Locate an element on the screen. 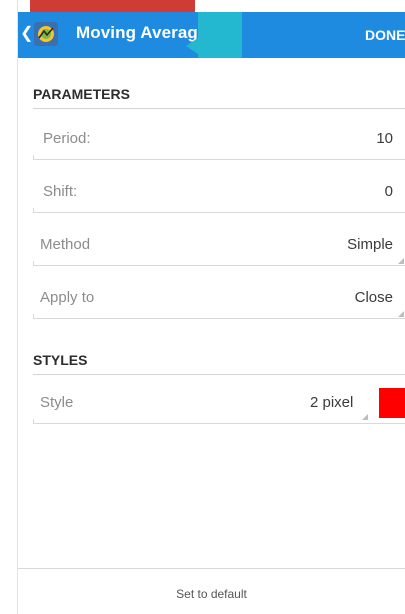 The image size is (405, 614). line-color-swatch is located at coordinates (392, 403).